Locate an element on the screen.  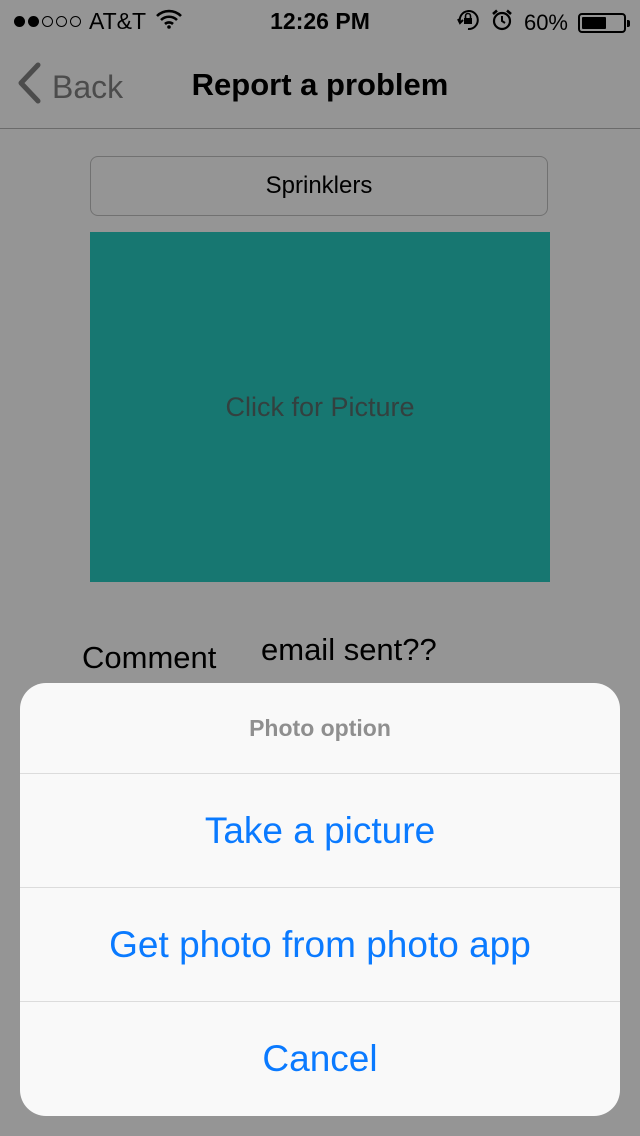
cancel-button: Cancel is located at coordinates (320, 1059).